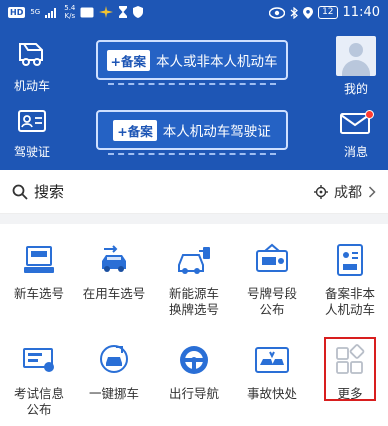  Describe the element at coordinates (369, 114) in the screenshot. I see `unread-dot` at that location.